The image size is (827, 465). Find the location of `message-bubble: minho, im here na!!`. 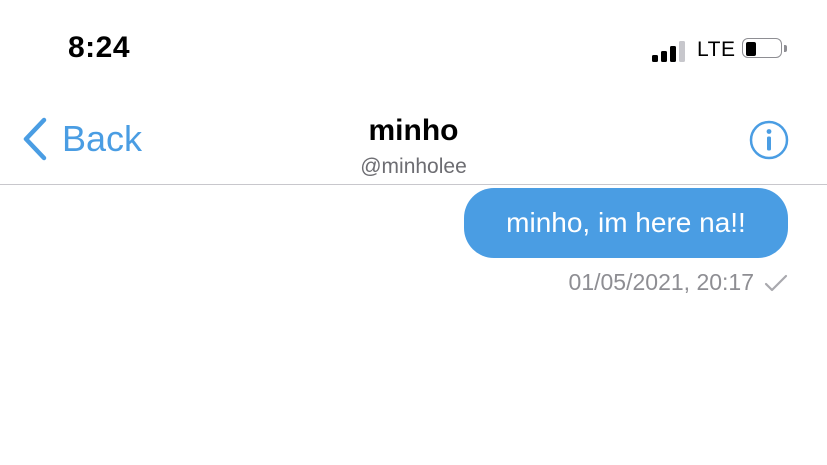

message-bubble: minho, im here na!! is located at coordinates (626, 223).